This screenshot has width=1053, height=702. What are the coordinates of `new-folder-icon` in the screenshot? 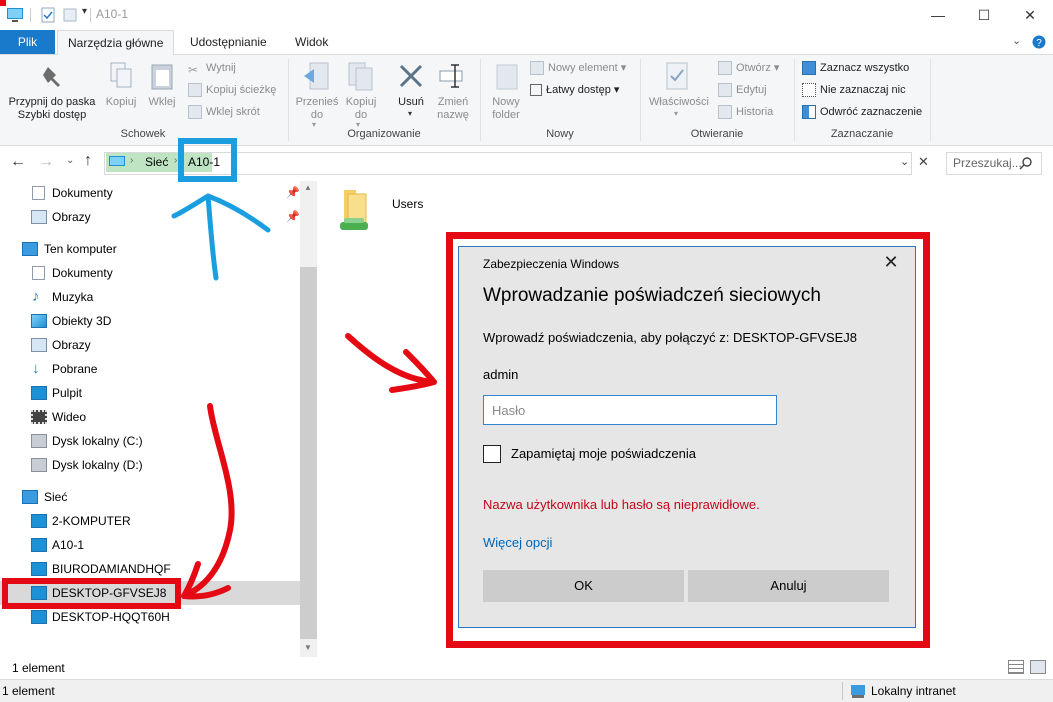 It's located at (507, 77).